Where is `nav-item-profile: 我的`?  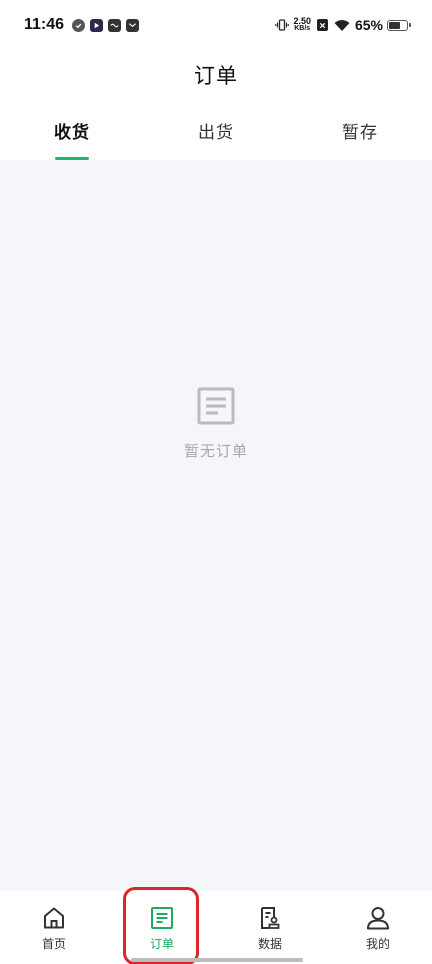
nav-item-profile: 我的 is located at coordinates (378, 927).